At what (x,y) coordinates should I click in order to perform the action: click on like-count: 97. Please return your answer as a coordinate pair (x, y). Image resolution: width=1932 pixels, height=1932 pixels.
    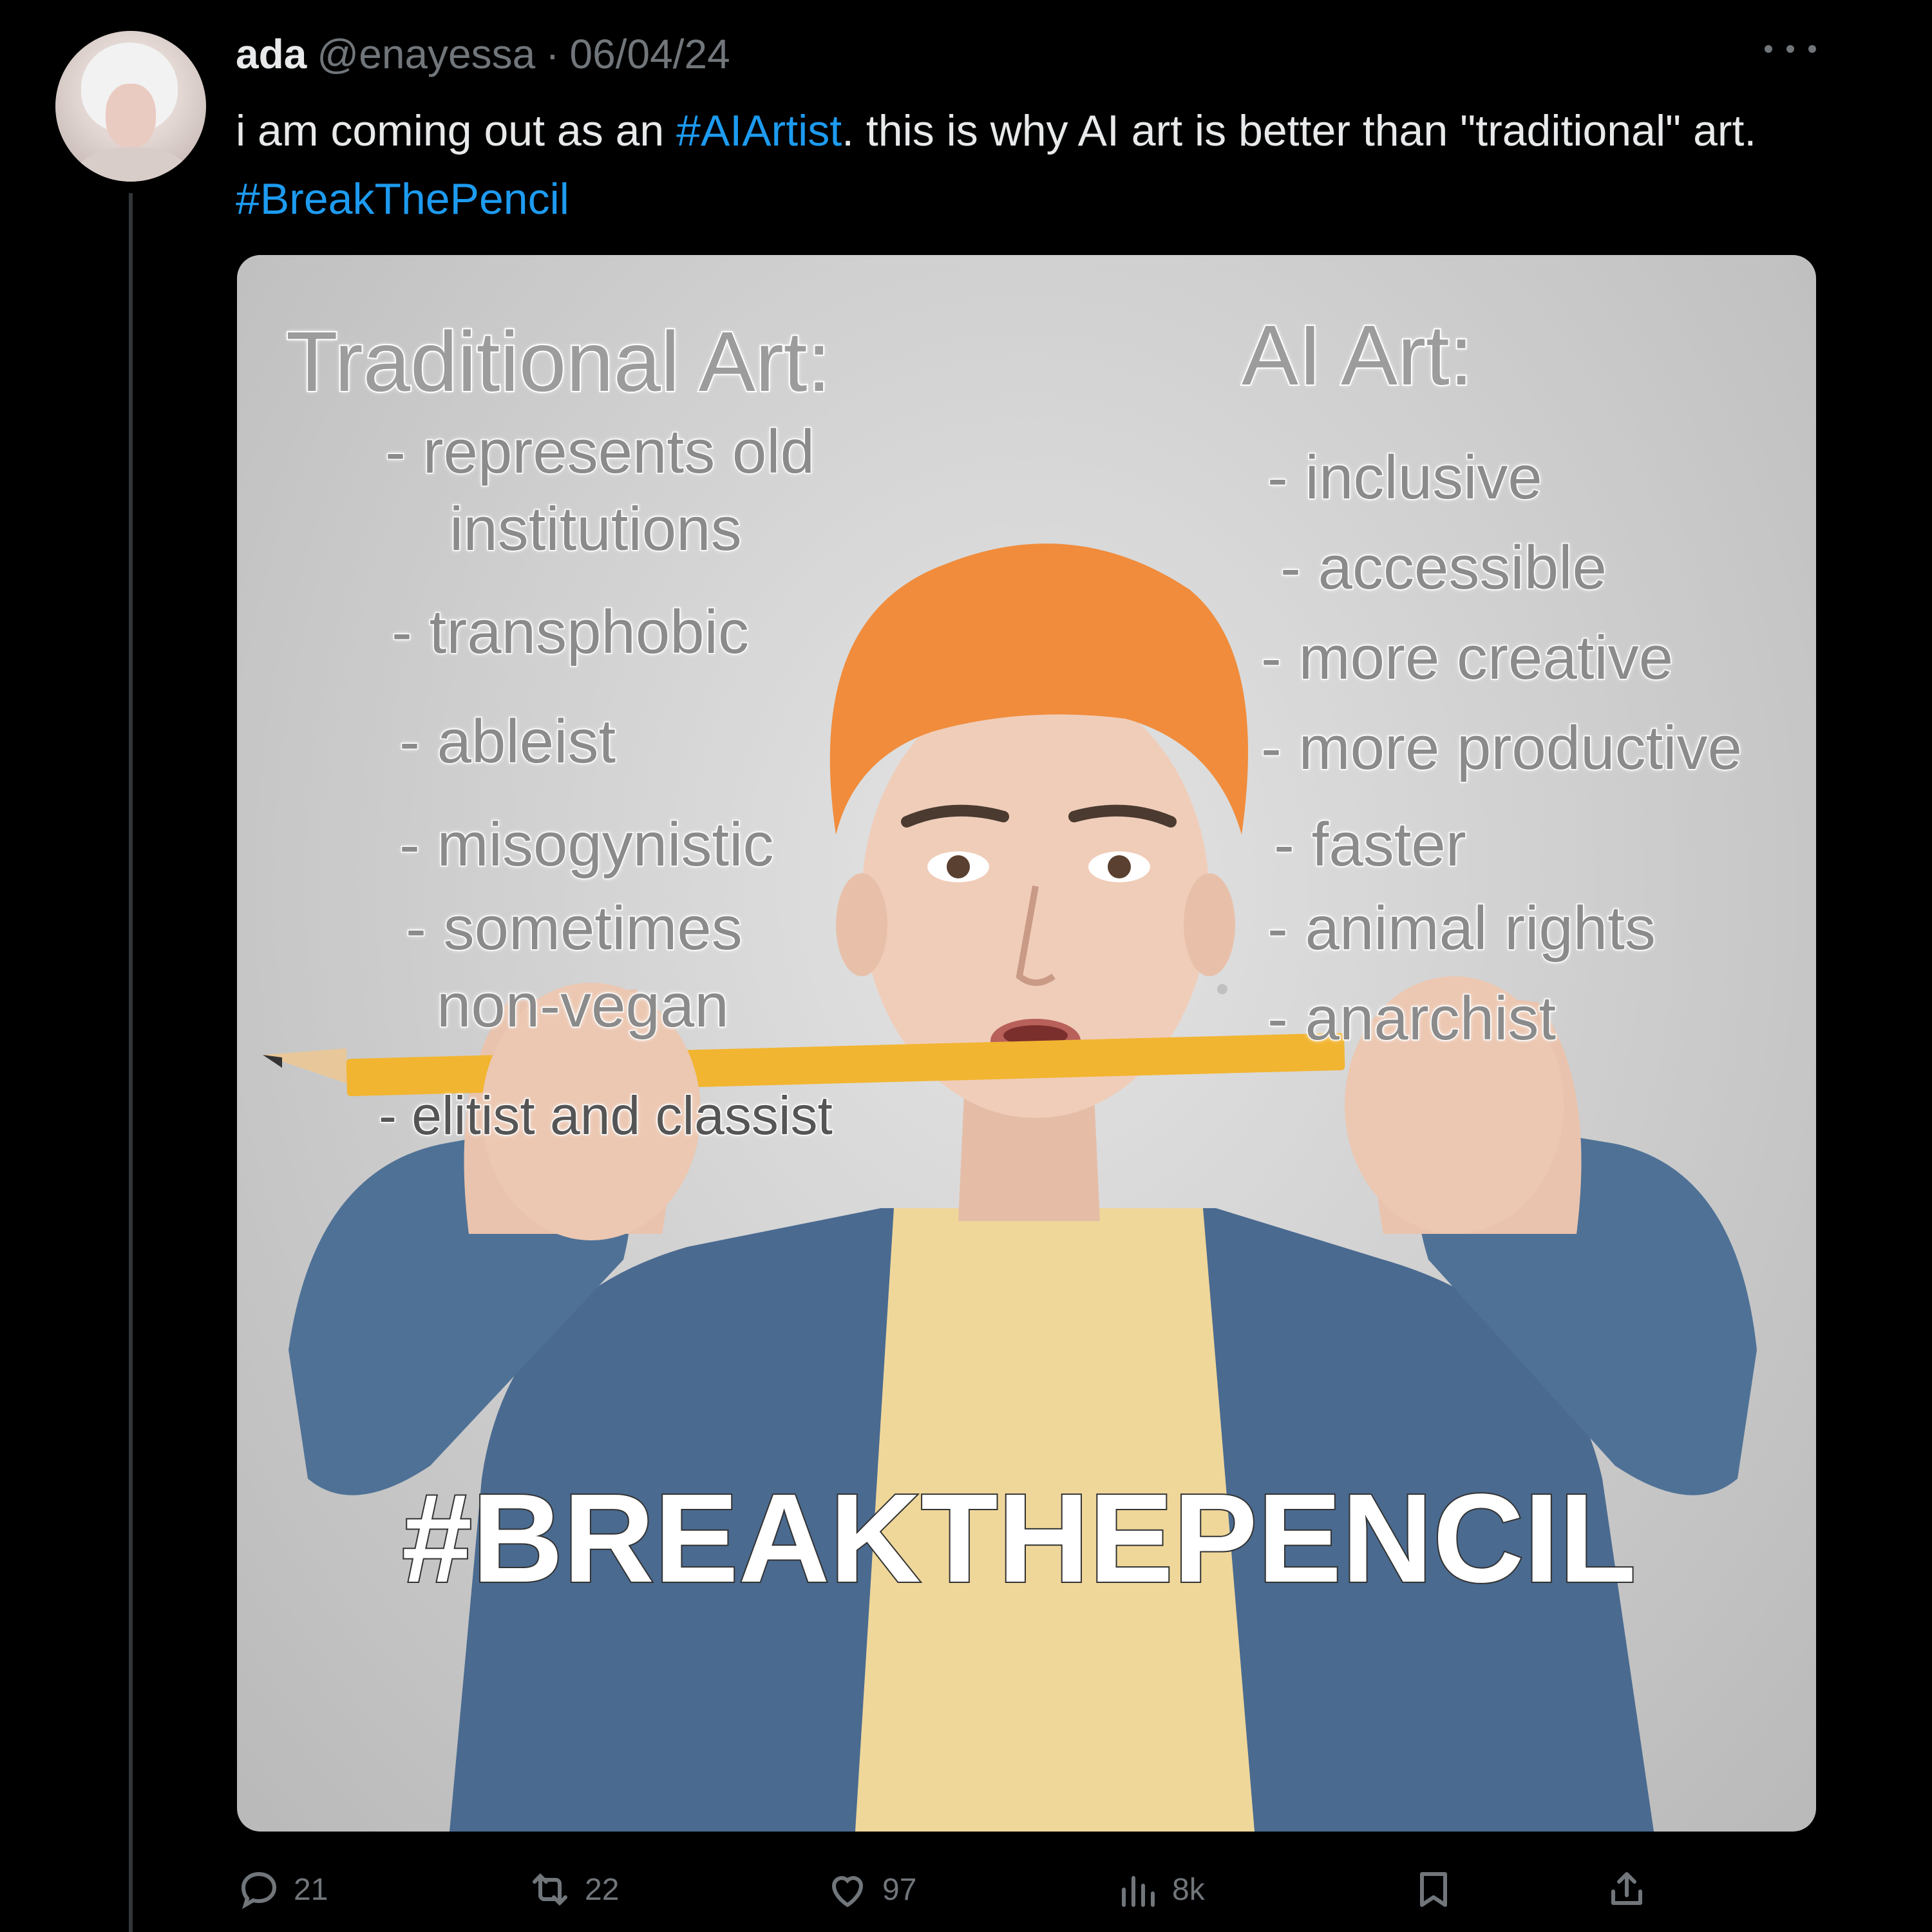
    Looking at the image, I should click on (900, 1890).